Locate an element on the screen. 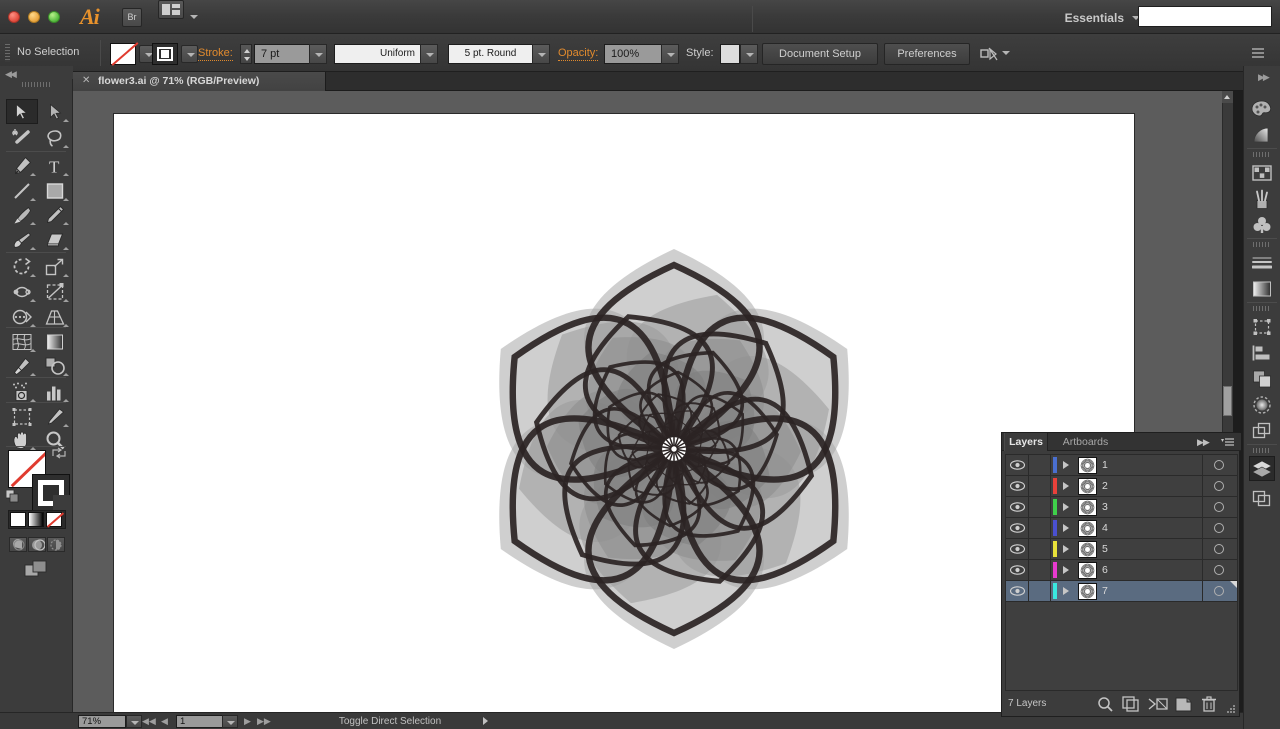  layers-panel-icon is located at coordinates (1262, 468).